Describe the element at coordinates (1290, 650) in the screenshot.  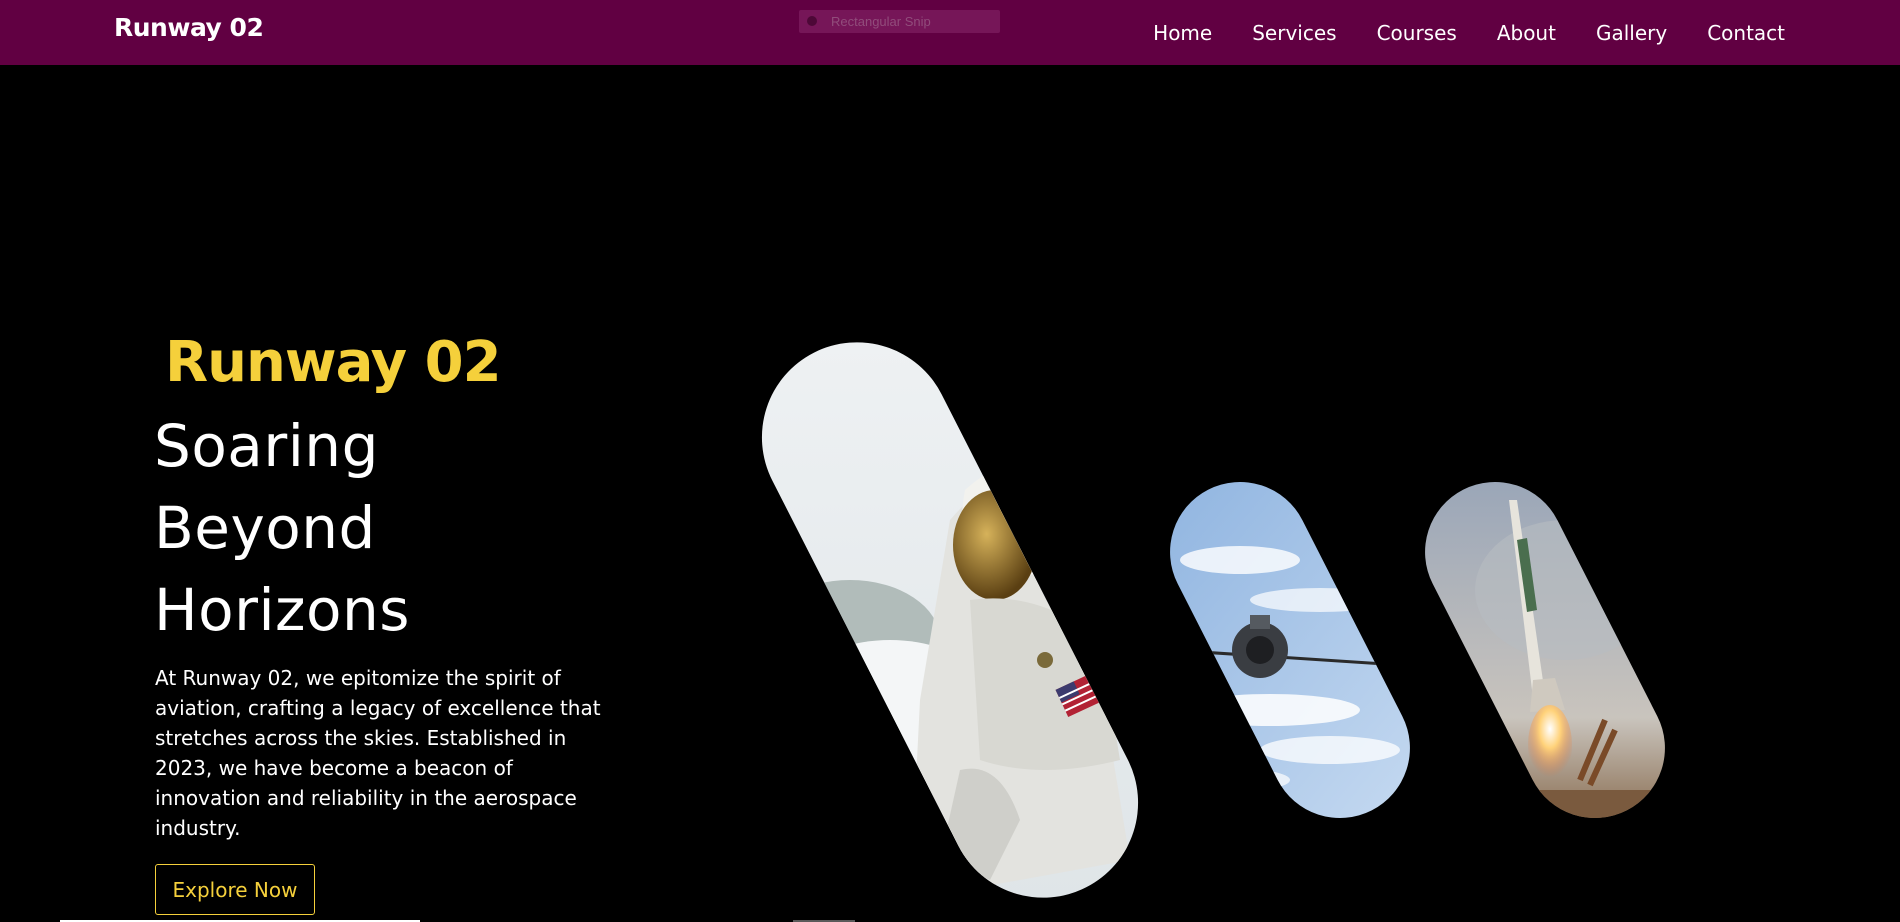
I see `spacecraft-image` at that location.